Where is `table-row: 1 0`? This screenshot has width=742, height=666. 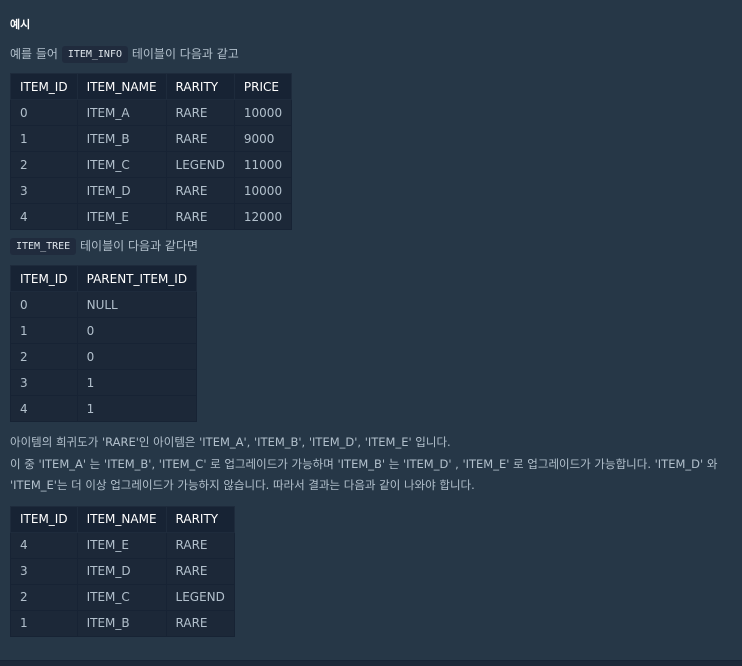
table-row: 1 0 is located at coordinates (104, 330).